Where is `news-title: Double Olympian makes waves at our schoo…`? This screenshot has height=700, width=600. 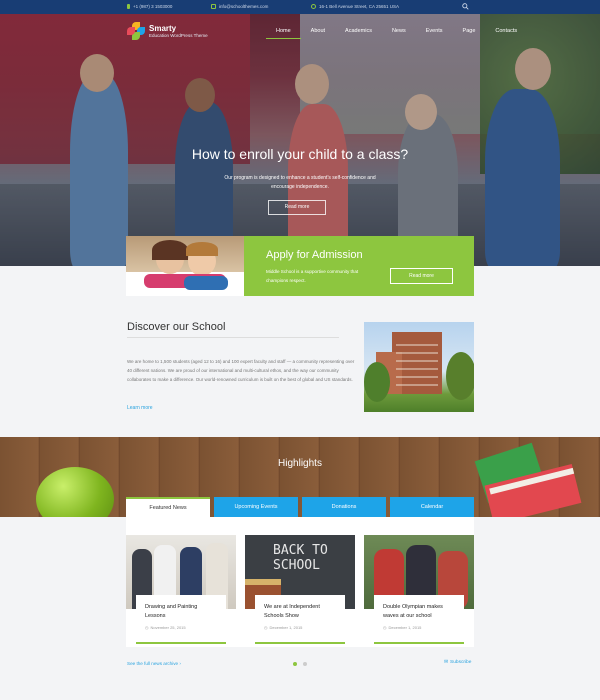 news-title: Double Olympian makes waves at our schoo… is located at coordinates (419, 612).